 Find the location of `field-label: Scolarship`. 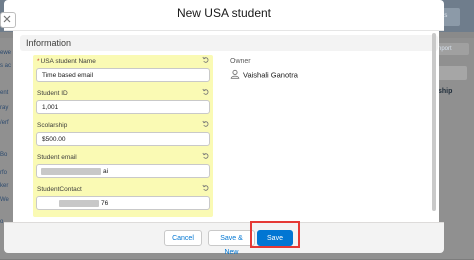

field-label: Scolarship is located at coordinates (52, 125).